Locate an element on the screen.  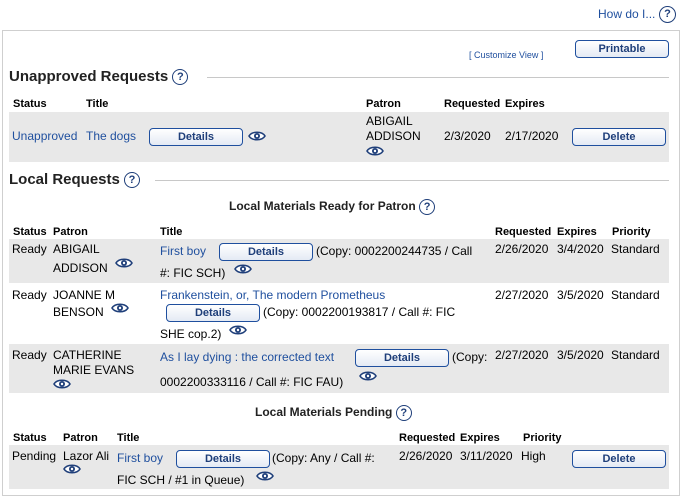
priority-text: High is located at coordinates (533, 456).